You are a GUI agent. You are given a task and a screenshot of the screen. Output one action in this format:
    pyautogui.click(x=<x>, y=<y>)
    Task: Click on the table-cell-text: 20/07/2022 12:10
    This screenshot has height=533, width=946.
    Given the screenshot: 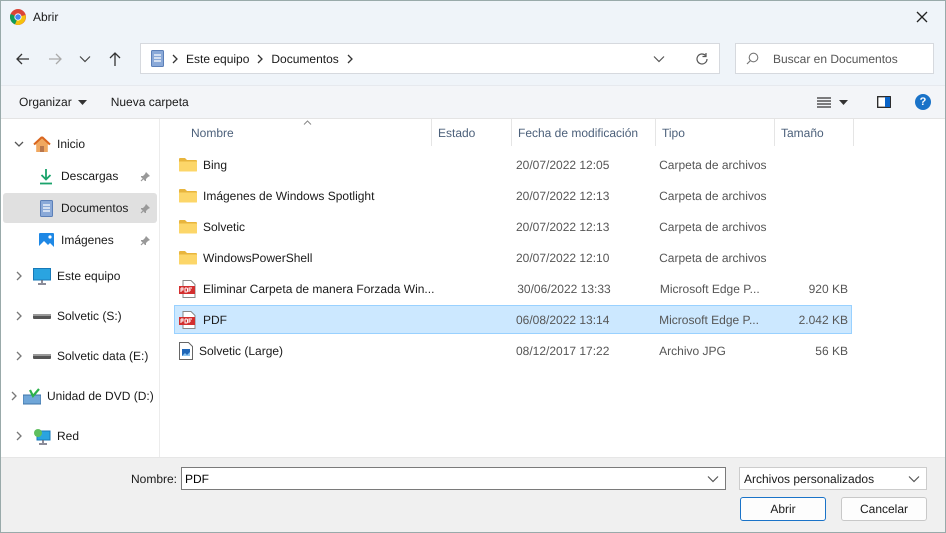 What is the action you would take?
    pyautogui.click(x=562, y=258)
    